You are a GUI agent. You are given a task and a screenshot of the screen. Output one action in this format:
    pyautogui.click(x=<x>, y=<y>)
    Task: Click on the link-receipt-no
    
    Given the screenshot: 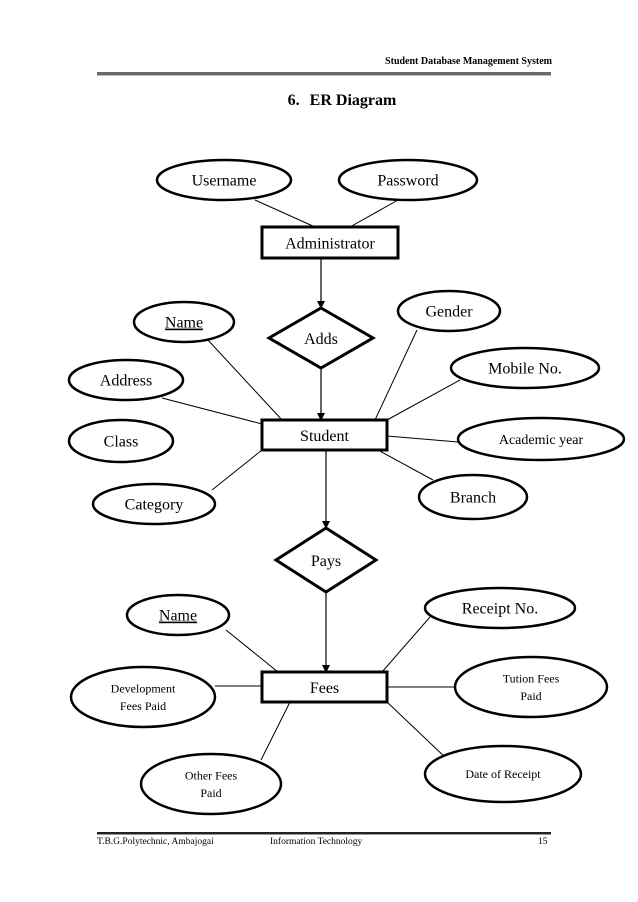 What is the action you would take?
    pyautogui.click(x=406, y=644)
    